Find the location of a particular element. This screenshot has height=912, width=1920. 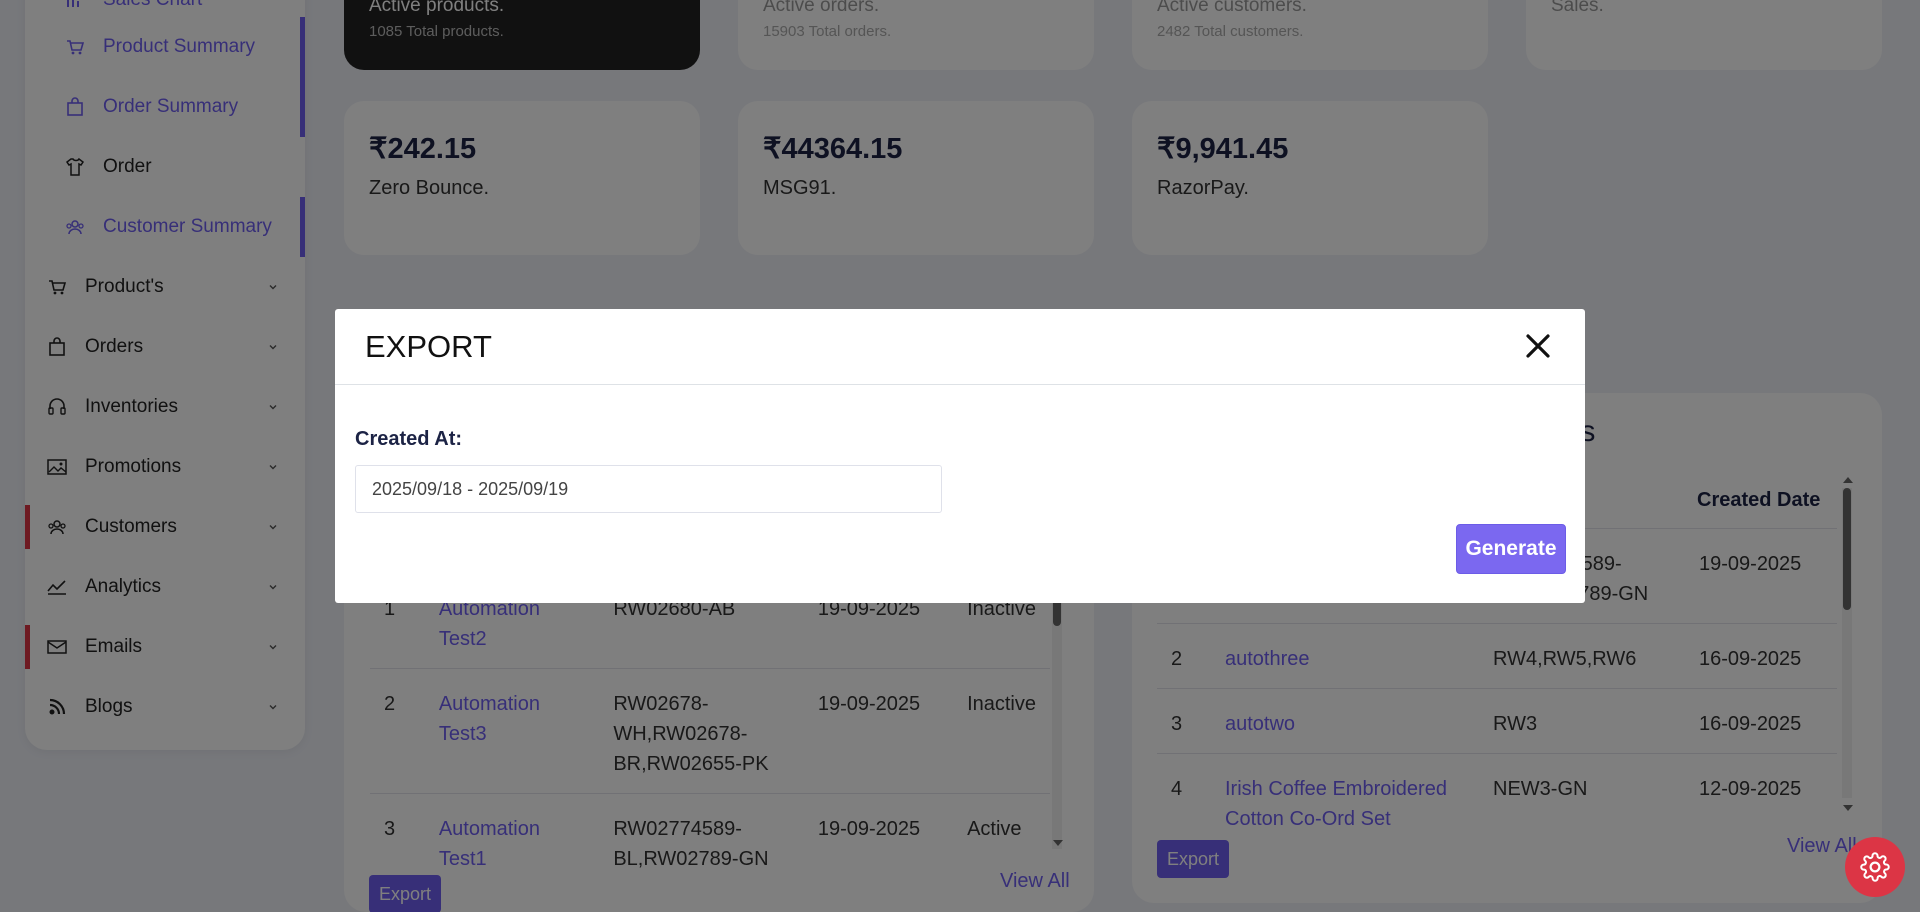

gear-icon is located at coordinates (1875, 867).